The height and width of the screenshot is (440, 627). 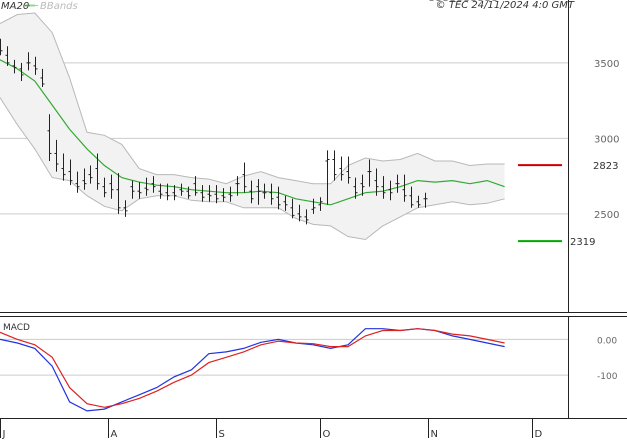 What do you see at coordinates (582, 242) in the screenshot?
I see `support-label: 2319` at bounding box center [582, 242].